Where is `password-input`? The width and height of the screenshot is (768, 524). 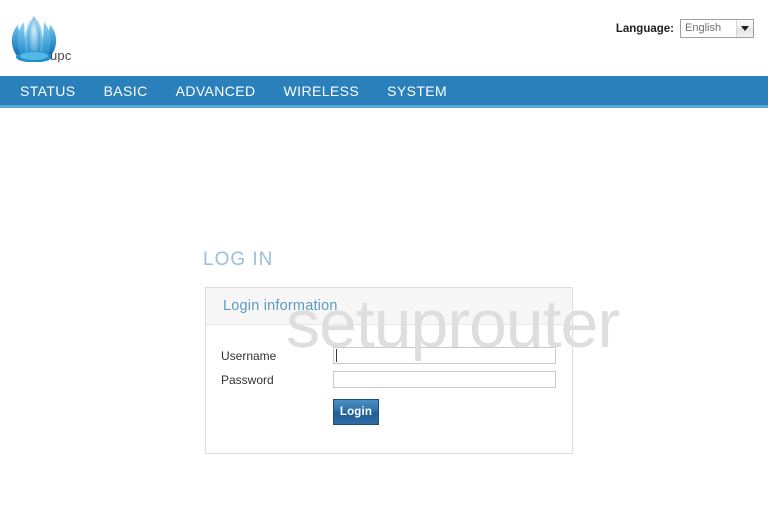
password-input is located at coordinates (444, 379).